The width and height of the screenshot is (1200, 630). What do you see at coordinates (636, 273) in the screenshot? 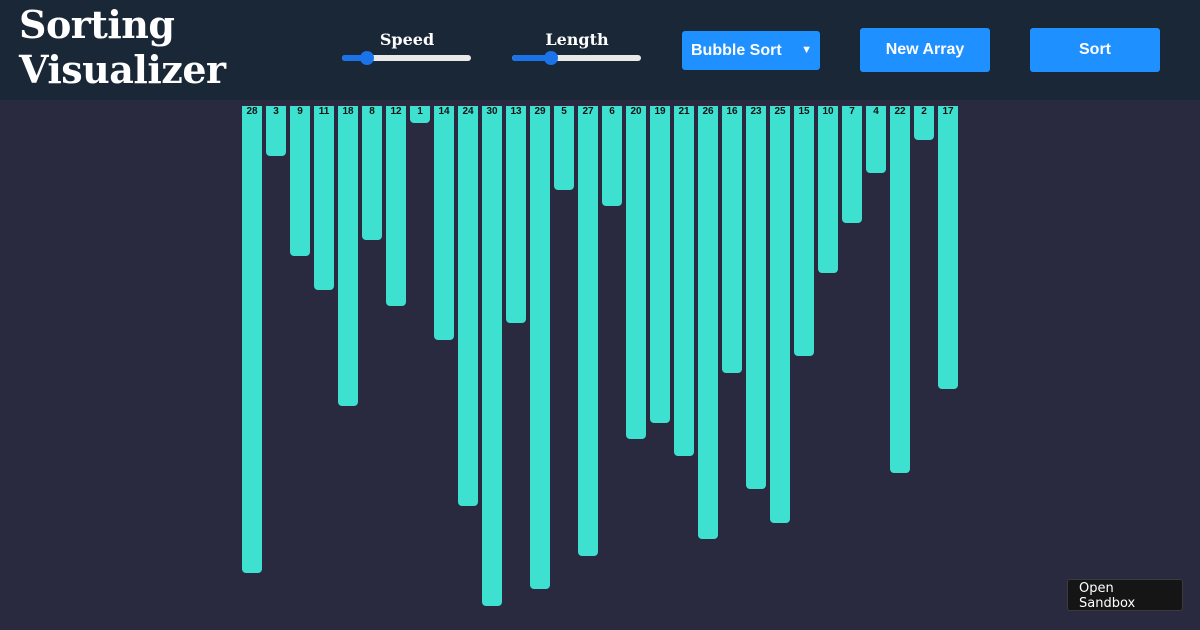
I see `array-bar: 20` at bounding box center [636, 273].